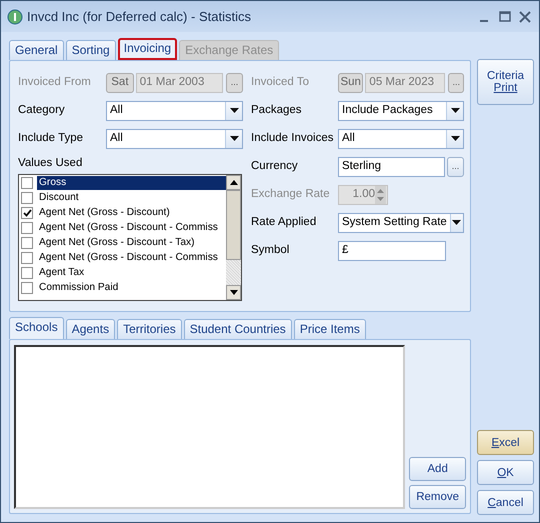 This screenshot has height=523, width=540. Describe the element at coordinates (505, 472) in the screenshot. I see `dialog-button: OK` at that location.